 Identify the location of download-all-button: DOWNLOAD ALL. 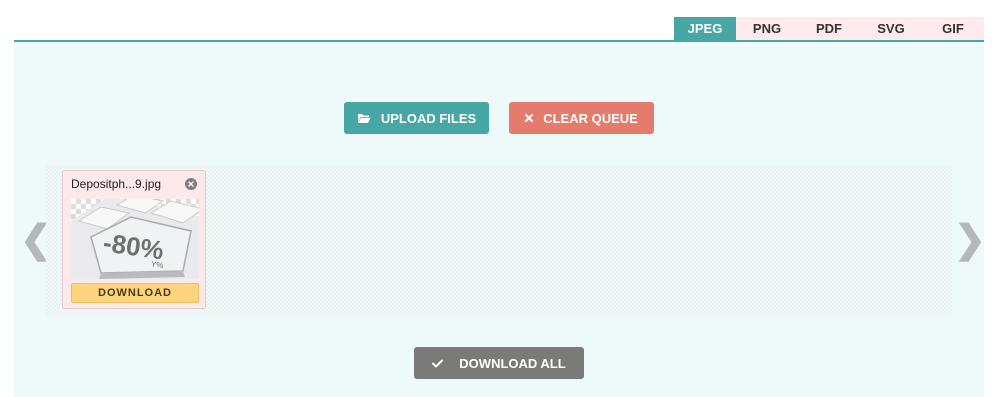
(499, 363).